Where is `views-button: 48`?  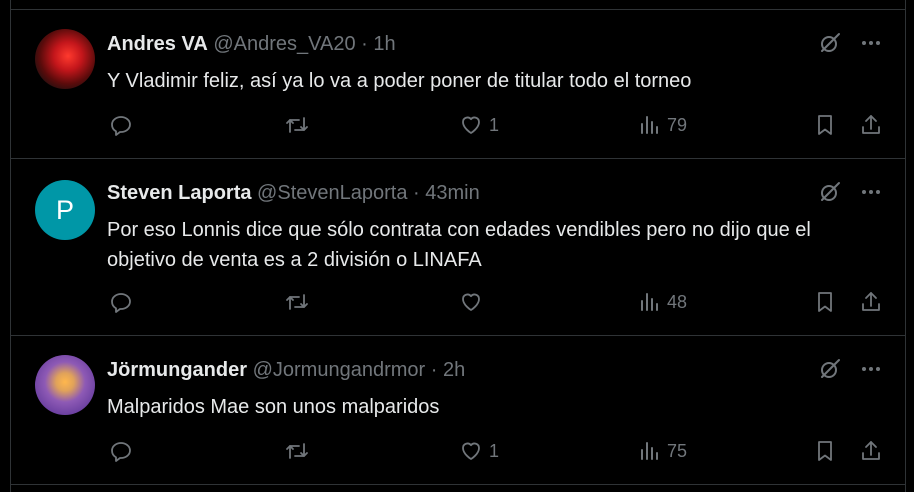 views-button: 48 is located at coordinates (662, 302).